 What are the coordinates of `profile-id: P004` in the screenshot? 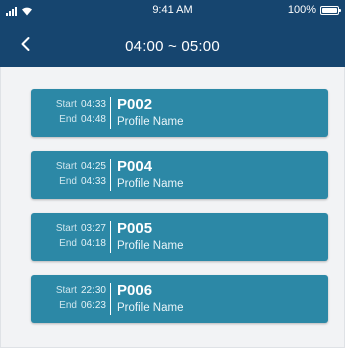 It's located at (135, 166).